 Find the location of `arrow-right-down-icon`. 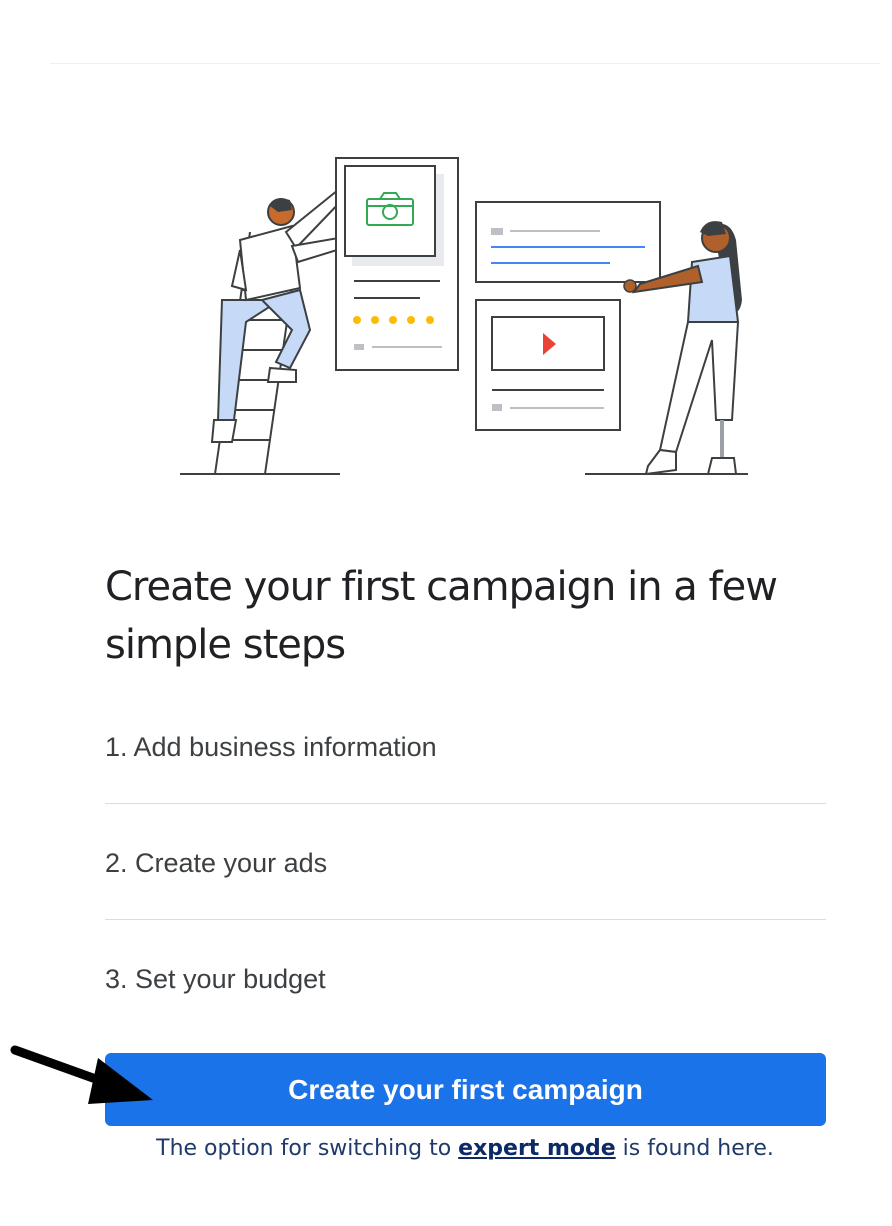

arrow-right-down-icon is located at coordinates (81, 1074).